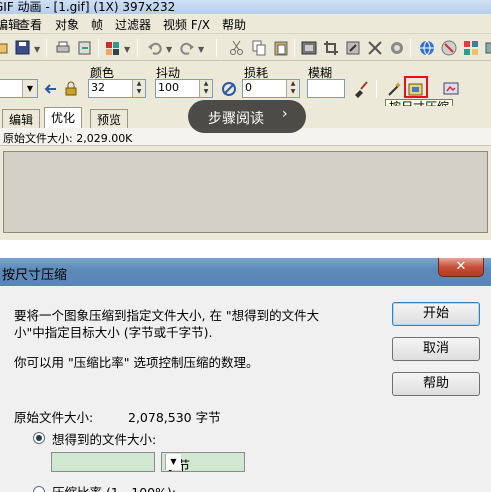 The width and height of the screenshot is (491, 492). Describe the element at coordinates (21, 118) in the screenshot. I see `tab-edit: 编辑` at that location.